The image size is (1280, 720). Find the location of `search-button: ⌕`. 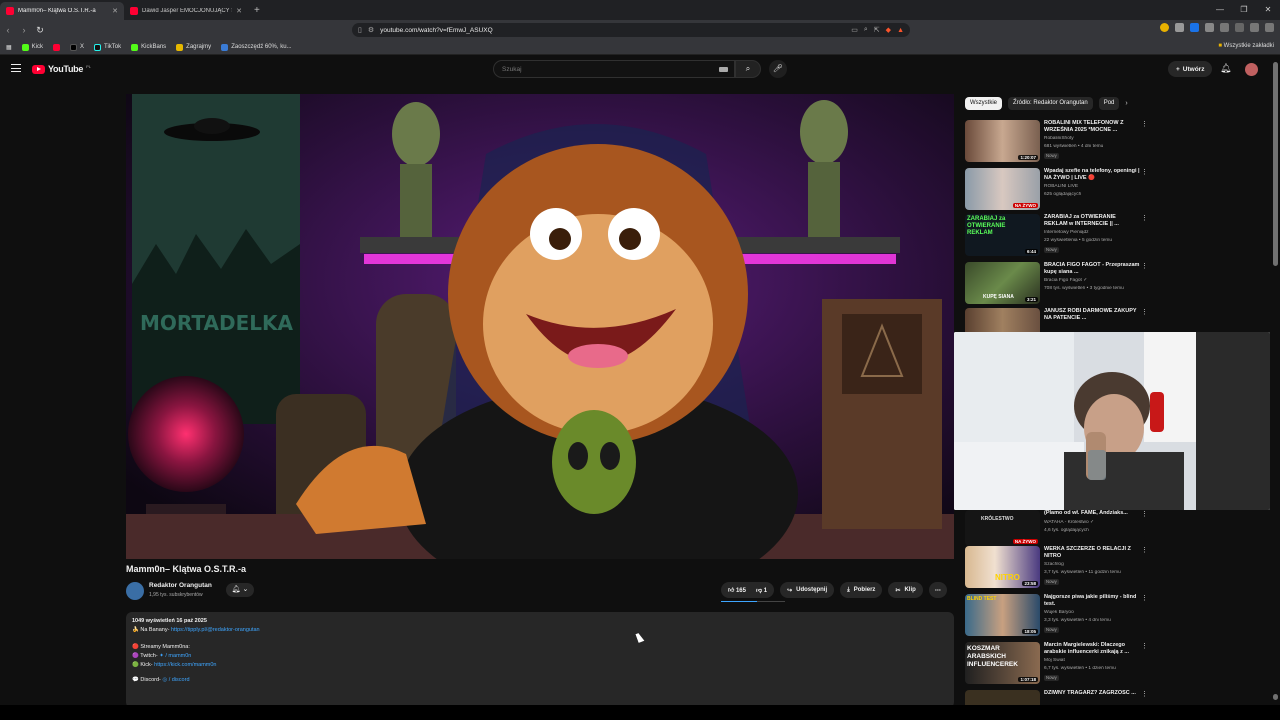

search-button: ⌕ is located at coordinates (748, 69).